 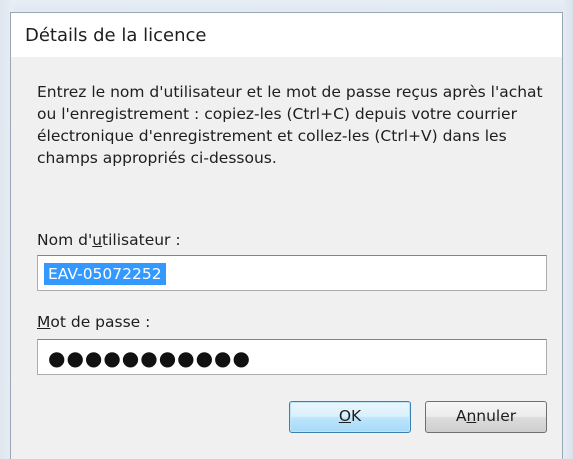 I want to click on cancel-button-label-start: A, so click(x=461, y=416).